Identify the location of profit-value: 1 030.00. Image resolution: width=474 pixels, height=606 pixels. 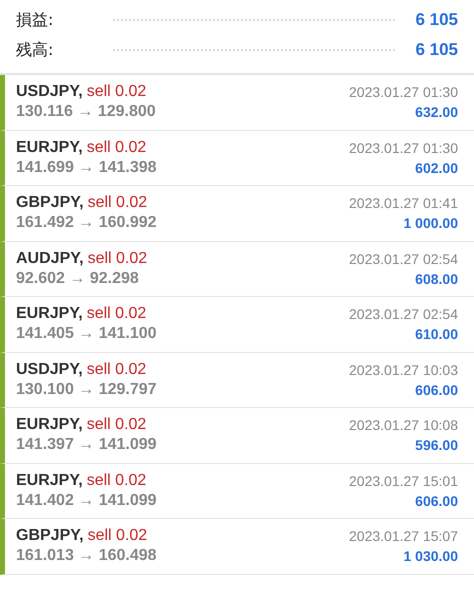
(431, 556).